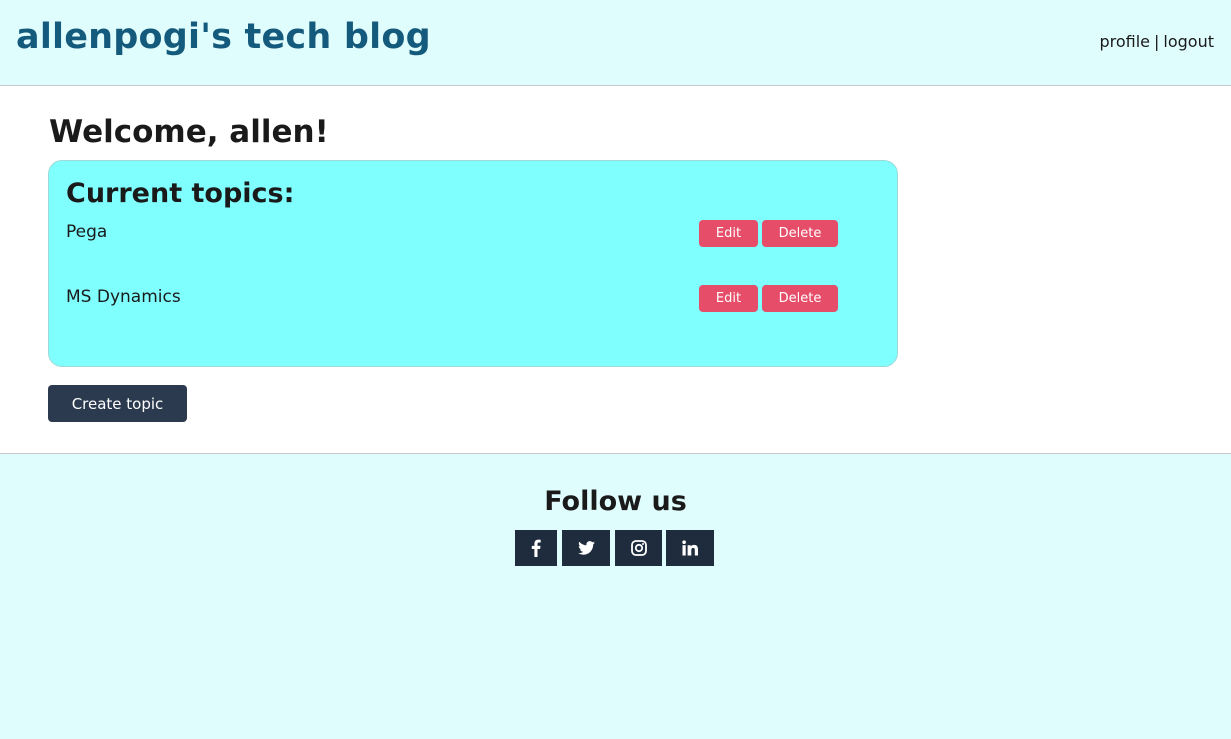  Describe the element at coordinates (456, 299) in the screenshot. I see `topic-row: MS Dynamics Edit Delete` at that location.